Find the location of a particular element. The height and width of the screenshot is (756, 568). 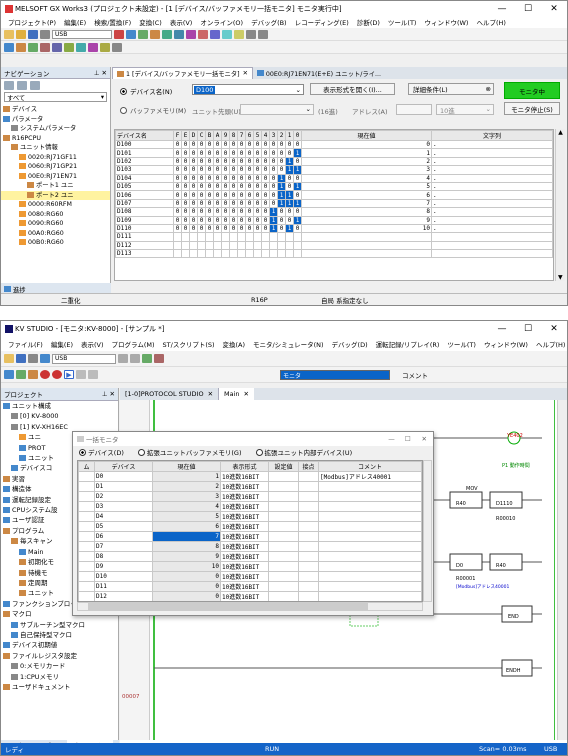

copy-icon is located at coordinates (131, 34).